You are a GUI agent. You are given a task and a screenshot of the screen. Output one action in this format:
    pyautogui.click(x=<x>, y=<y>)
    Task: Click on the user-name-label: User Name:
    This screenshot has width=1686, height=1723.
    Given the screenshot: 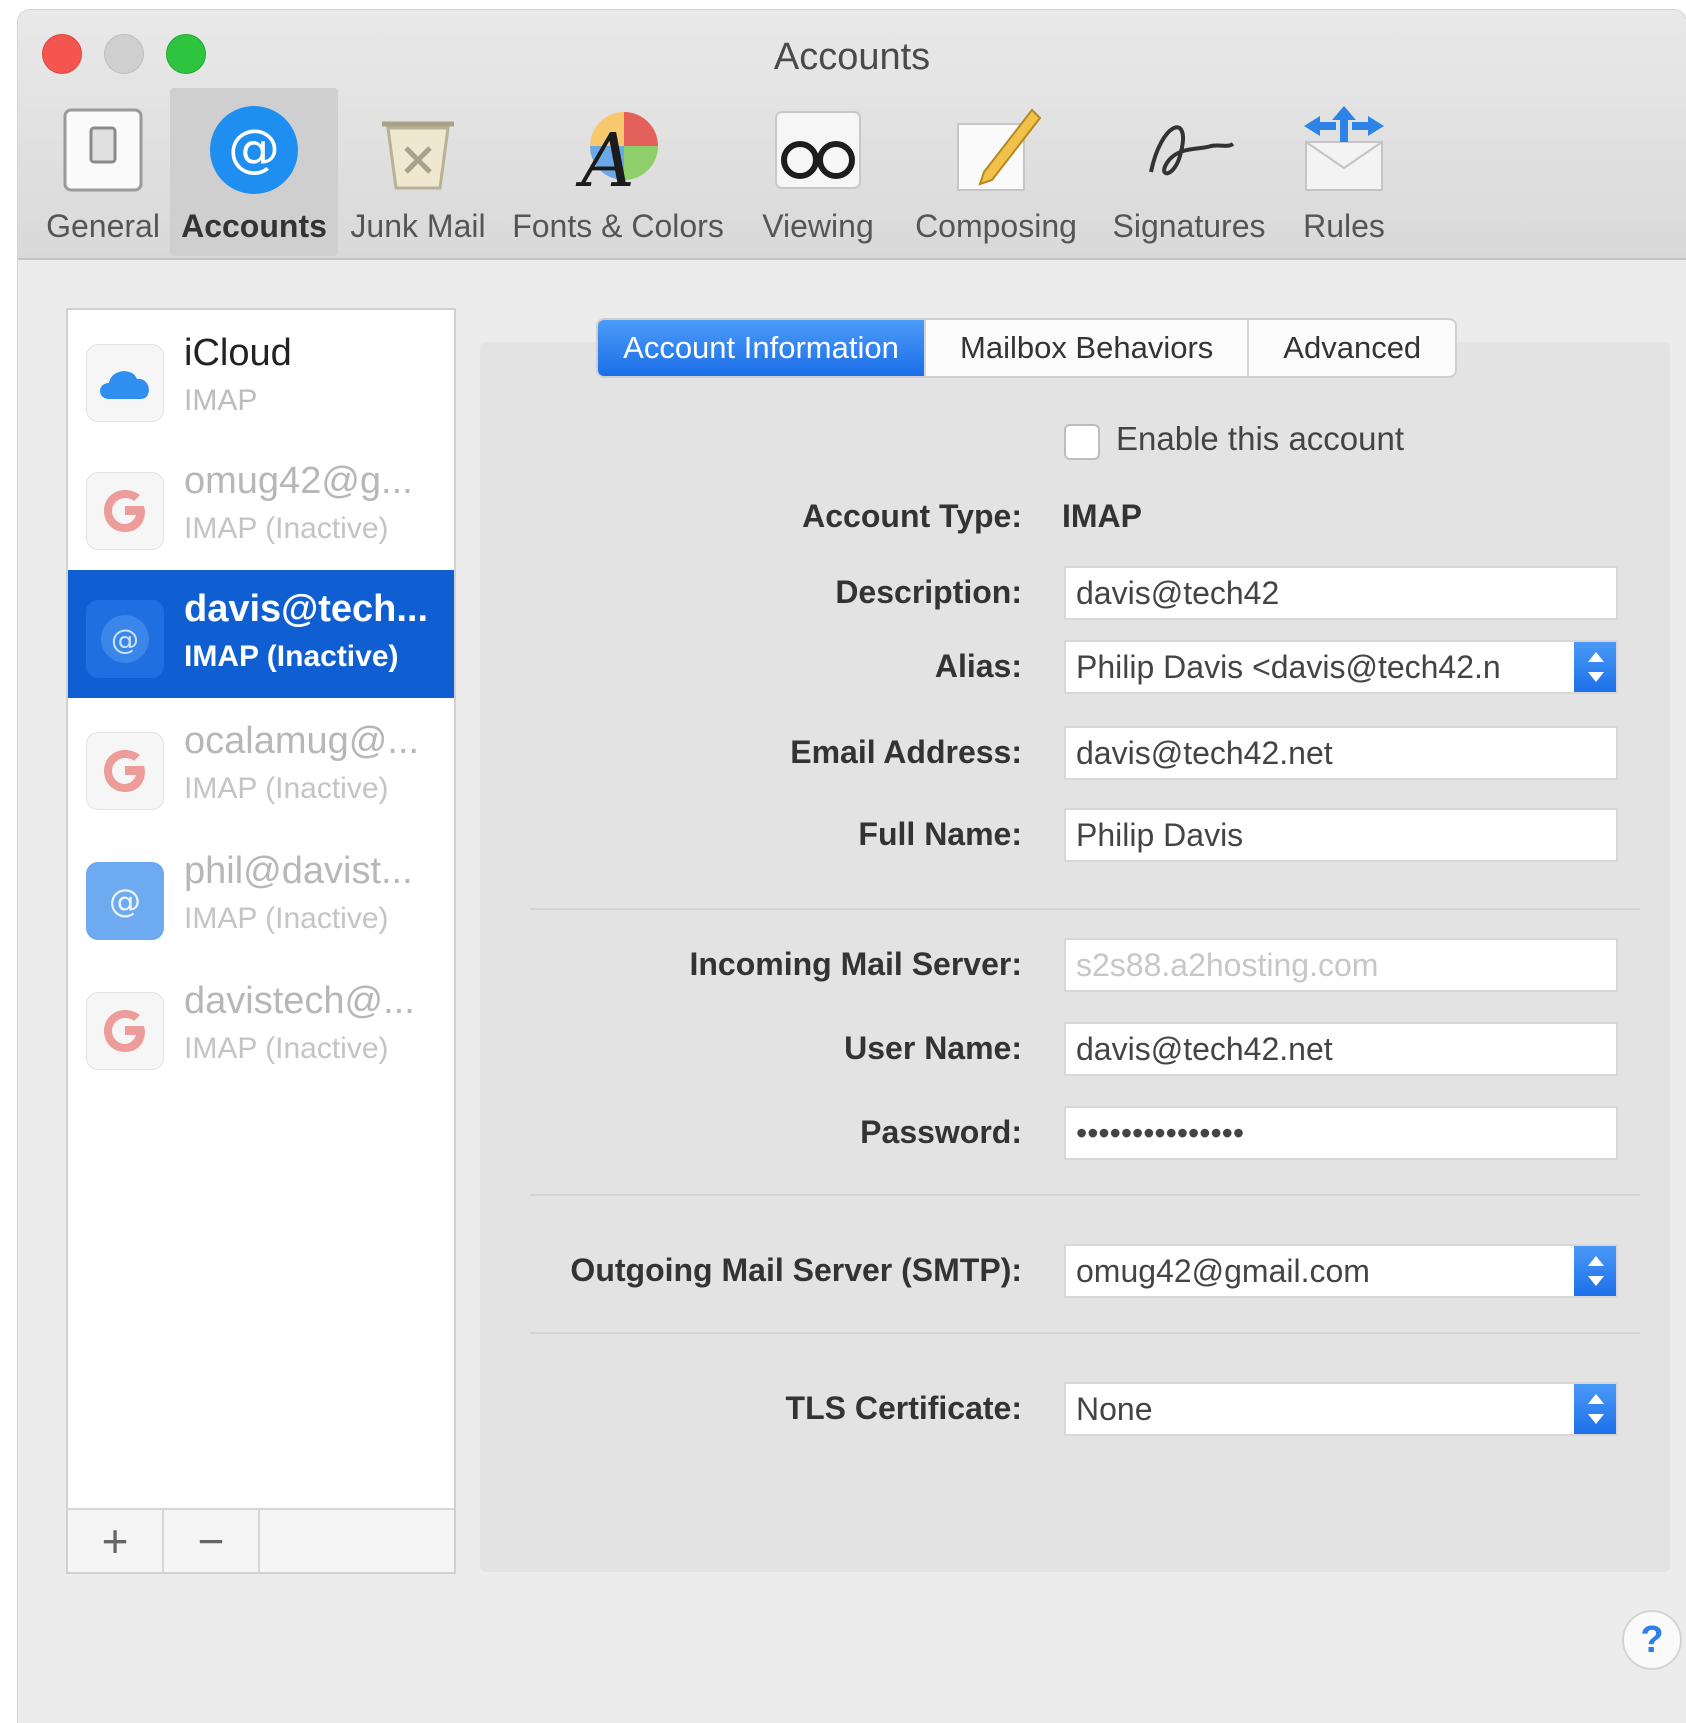 What is the action you would take?
    pyautogui.click(x=933, y=1048)
    